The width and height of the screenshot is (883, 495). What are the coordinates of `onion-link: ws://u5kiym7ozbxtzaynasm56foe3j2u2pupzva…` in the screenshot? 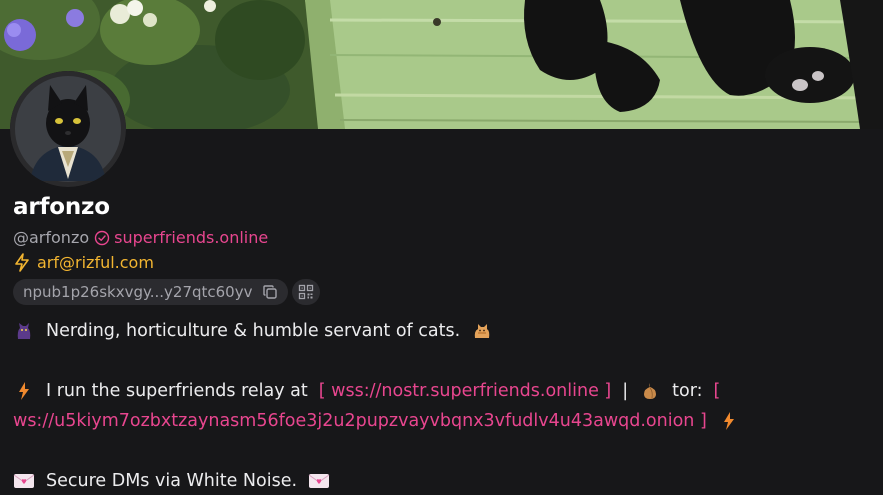 It's located at (360, 421).